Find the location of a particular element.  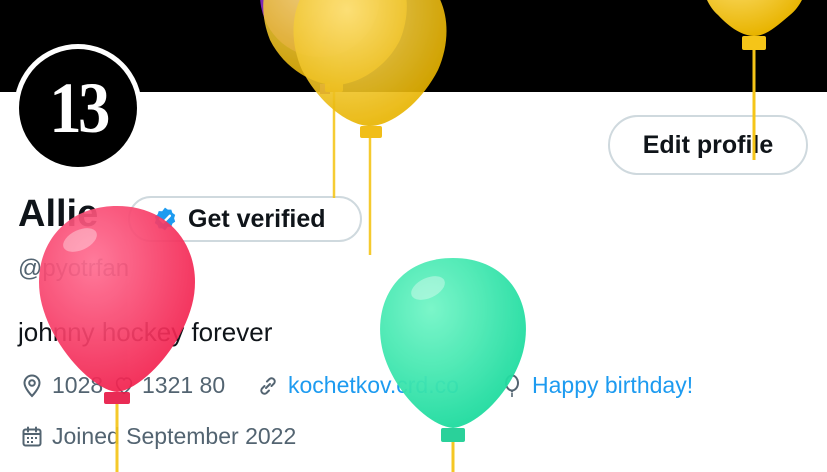

red-balloon is located at coordinates (117, 339).